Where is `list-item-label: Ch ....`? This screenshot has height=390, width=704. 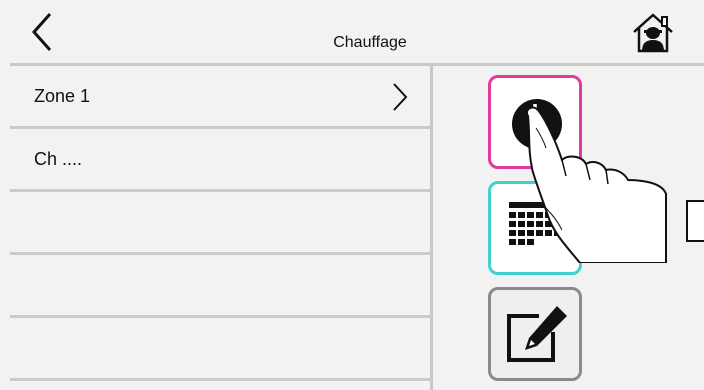 list-item-label: Ch .... is located at coordinates (58, 159).